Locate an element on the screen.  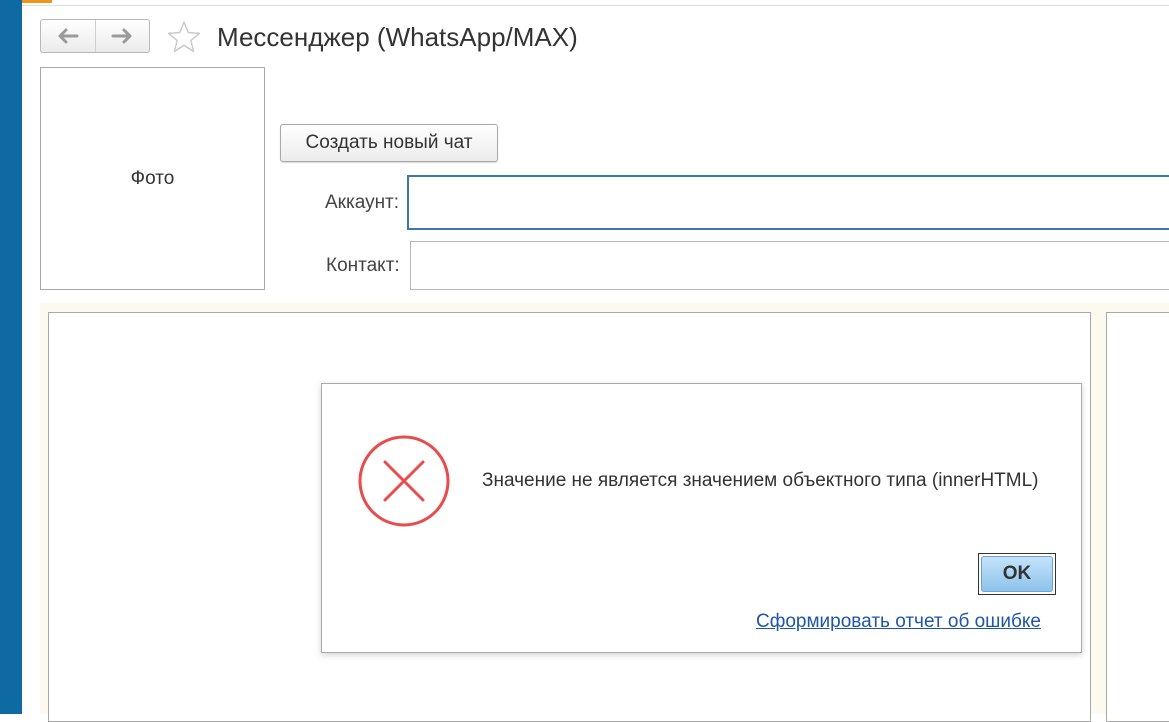
star-outline-icon is located at coordinates (184, 37).